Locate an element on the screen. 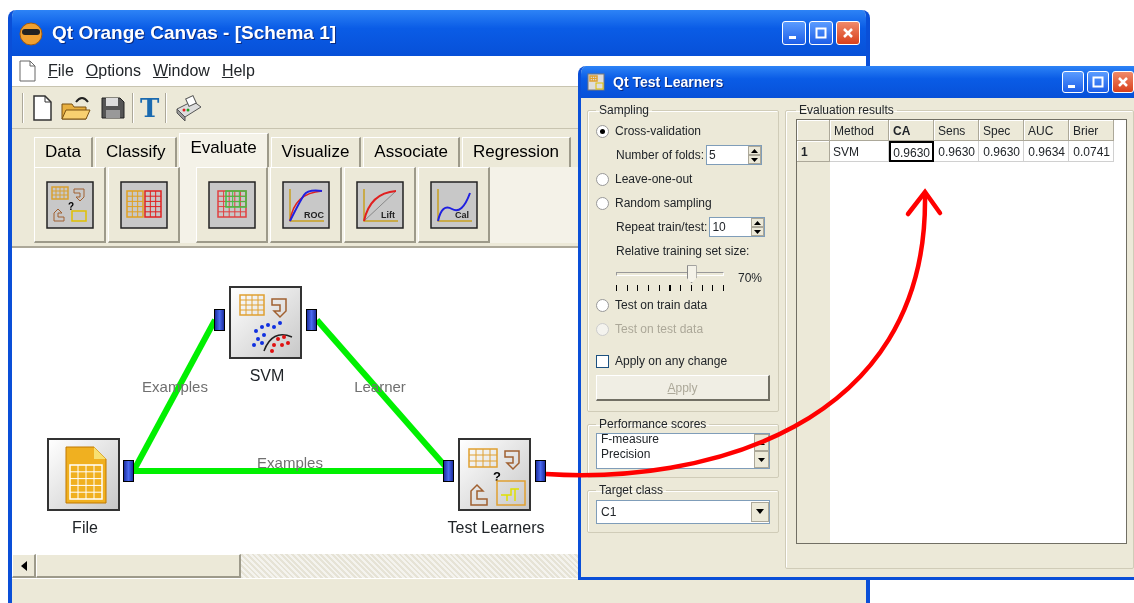 The image size is (1134, 603). node-label: Test Learners is located at coordinates (496, 528).